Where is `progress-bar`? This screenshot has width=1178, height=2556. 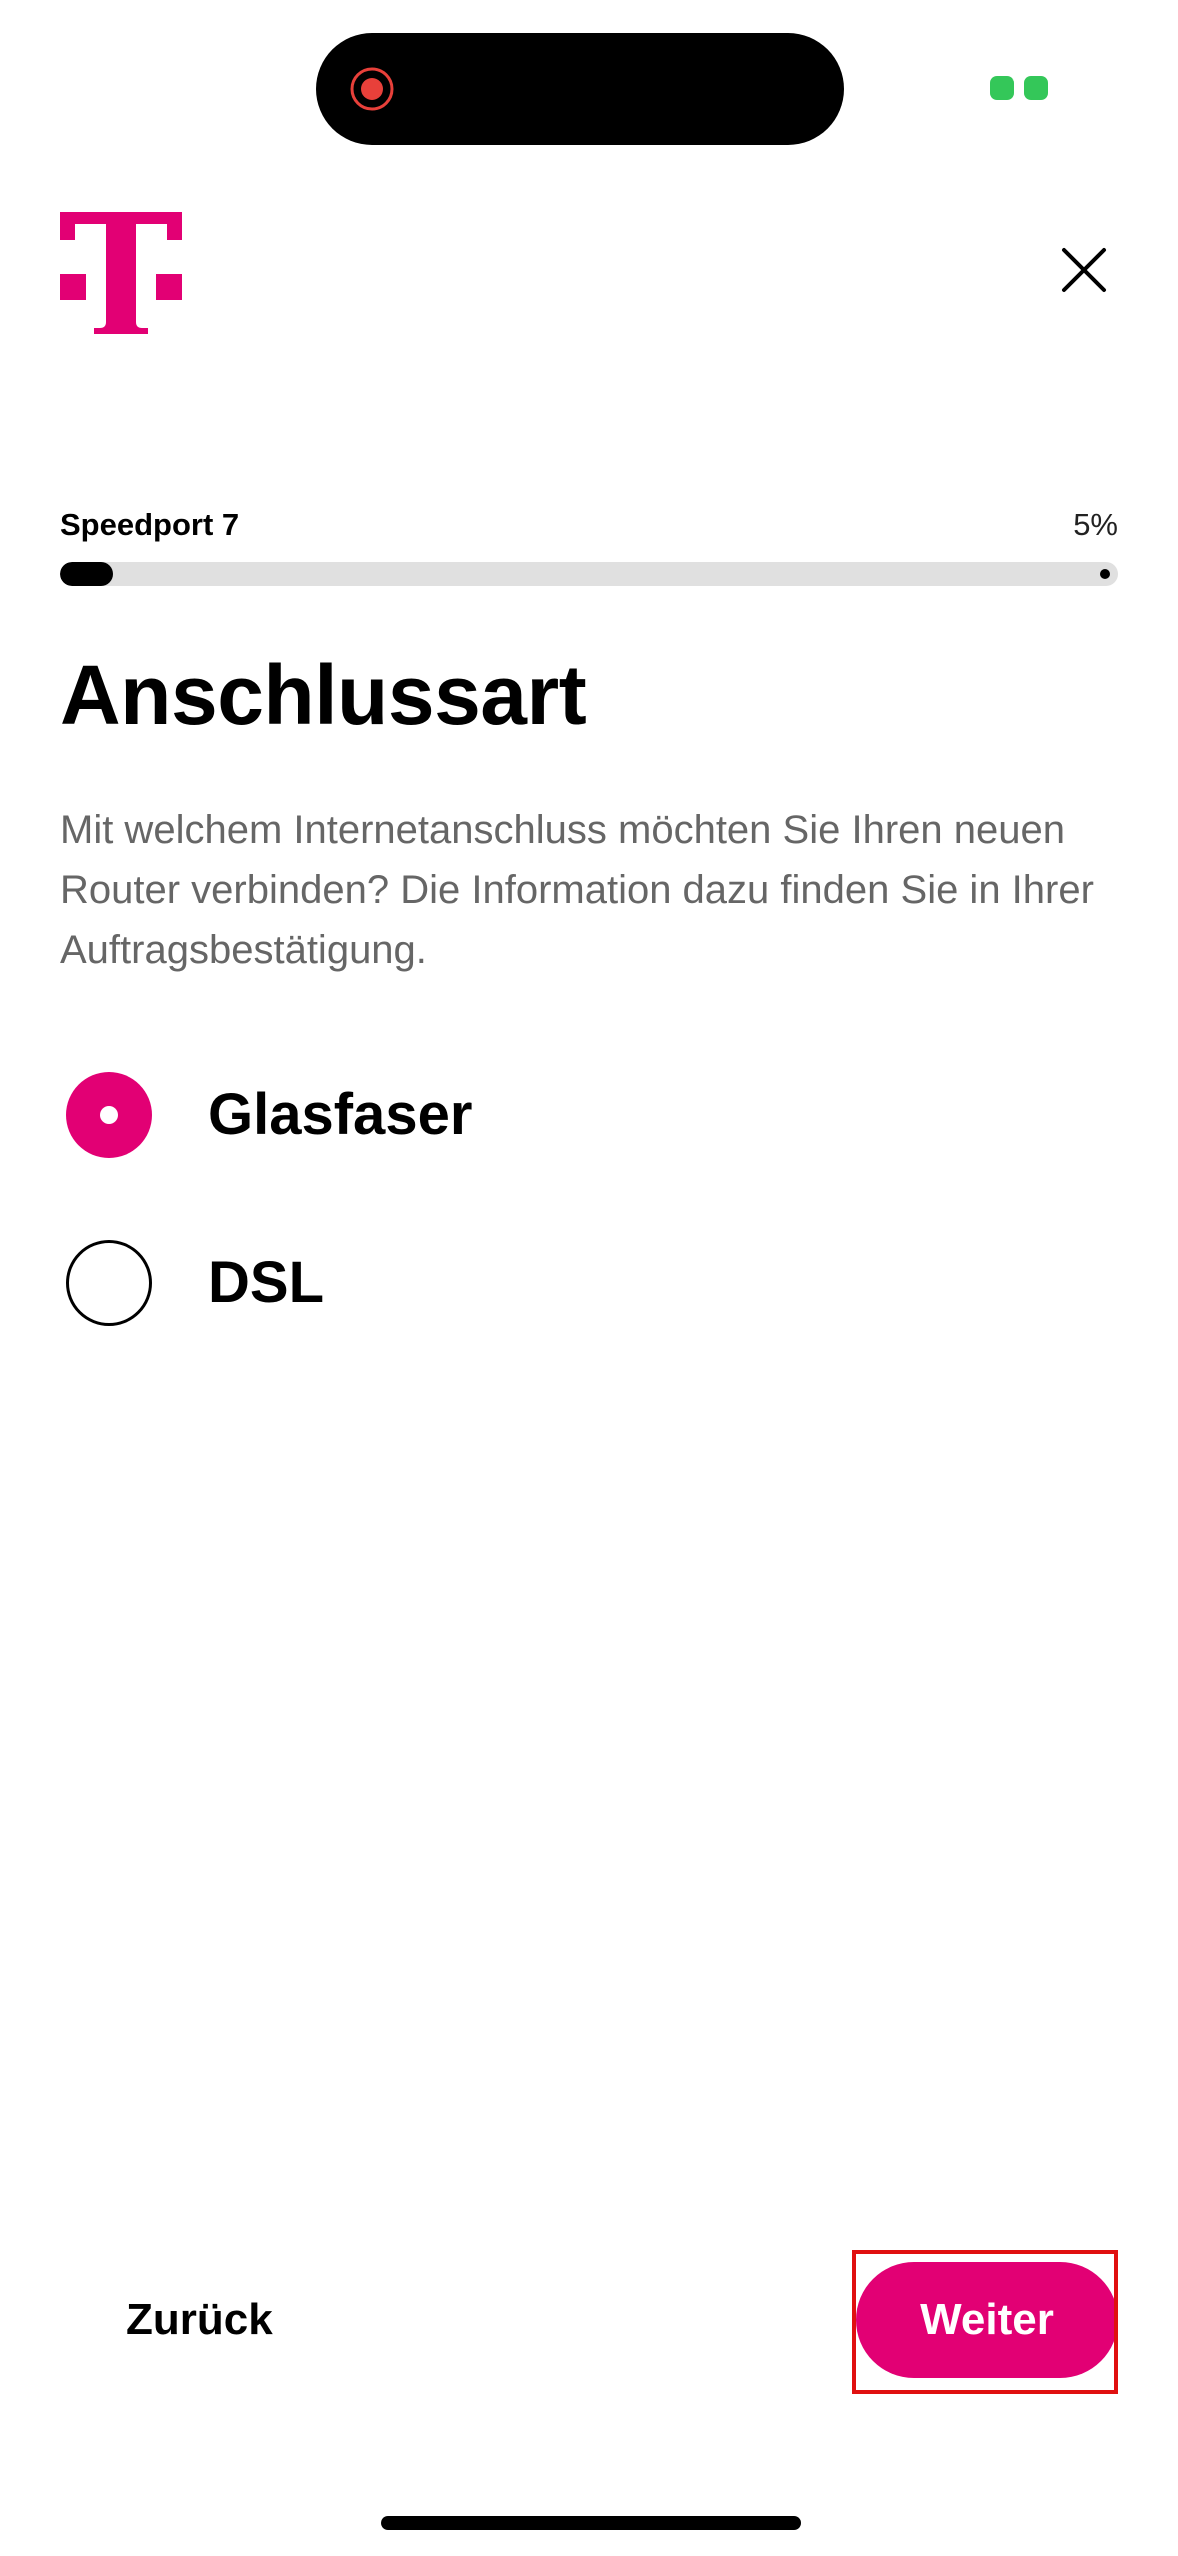 progress-bar is located at coordinates (589, 574).